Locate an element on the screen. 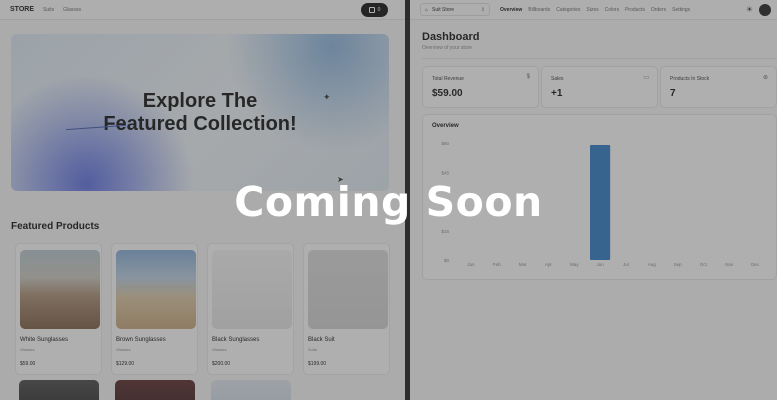 The height and width of the screenshot is (400, 777). coming-soon-text: Coming Soon is located at coordinates (388, 202).